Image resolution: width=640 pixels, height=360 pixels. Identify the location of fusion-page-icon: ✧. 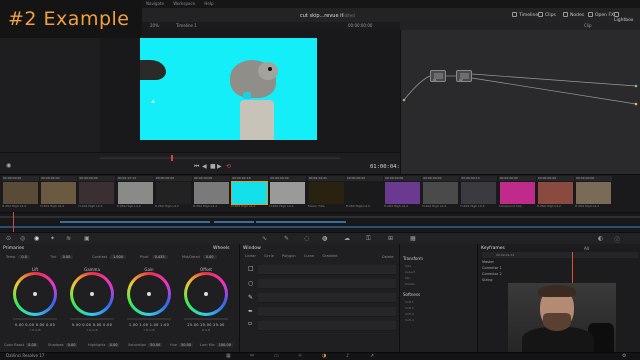
(300, 356).